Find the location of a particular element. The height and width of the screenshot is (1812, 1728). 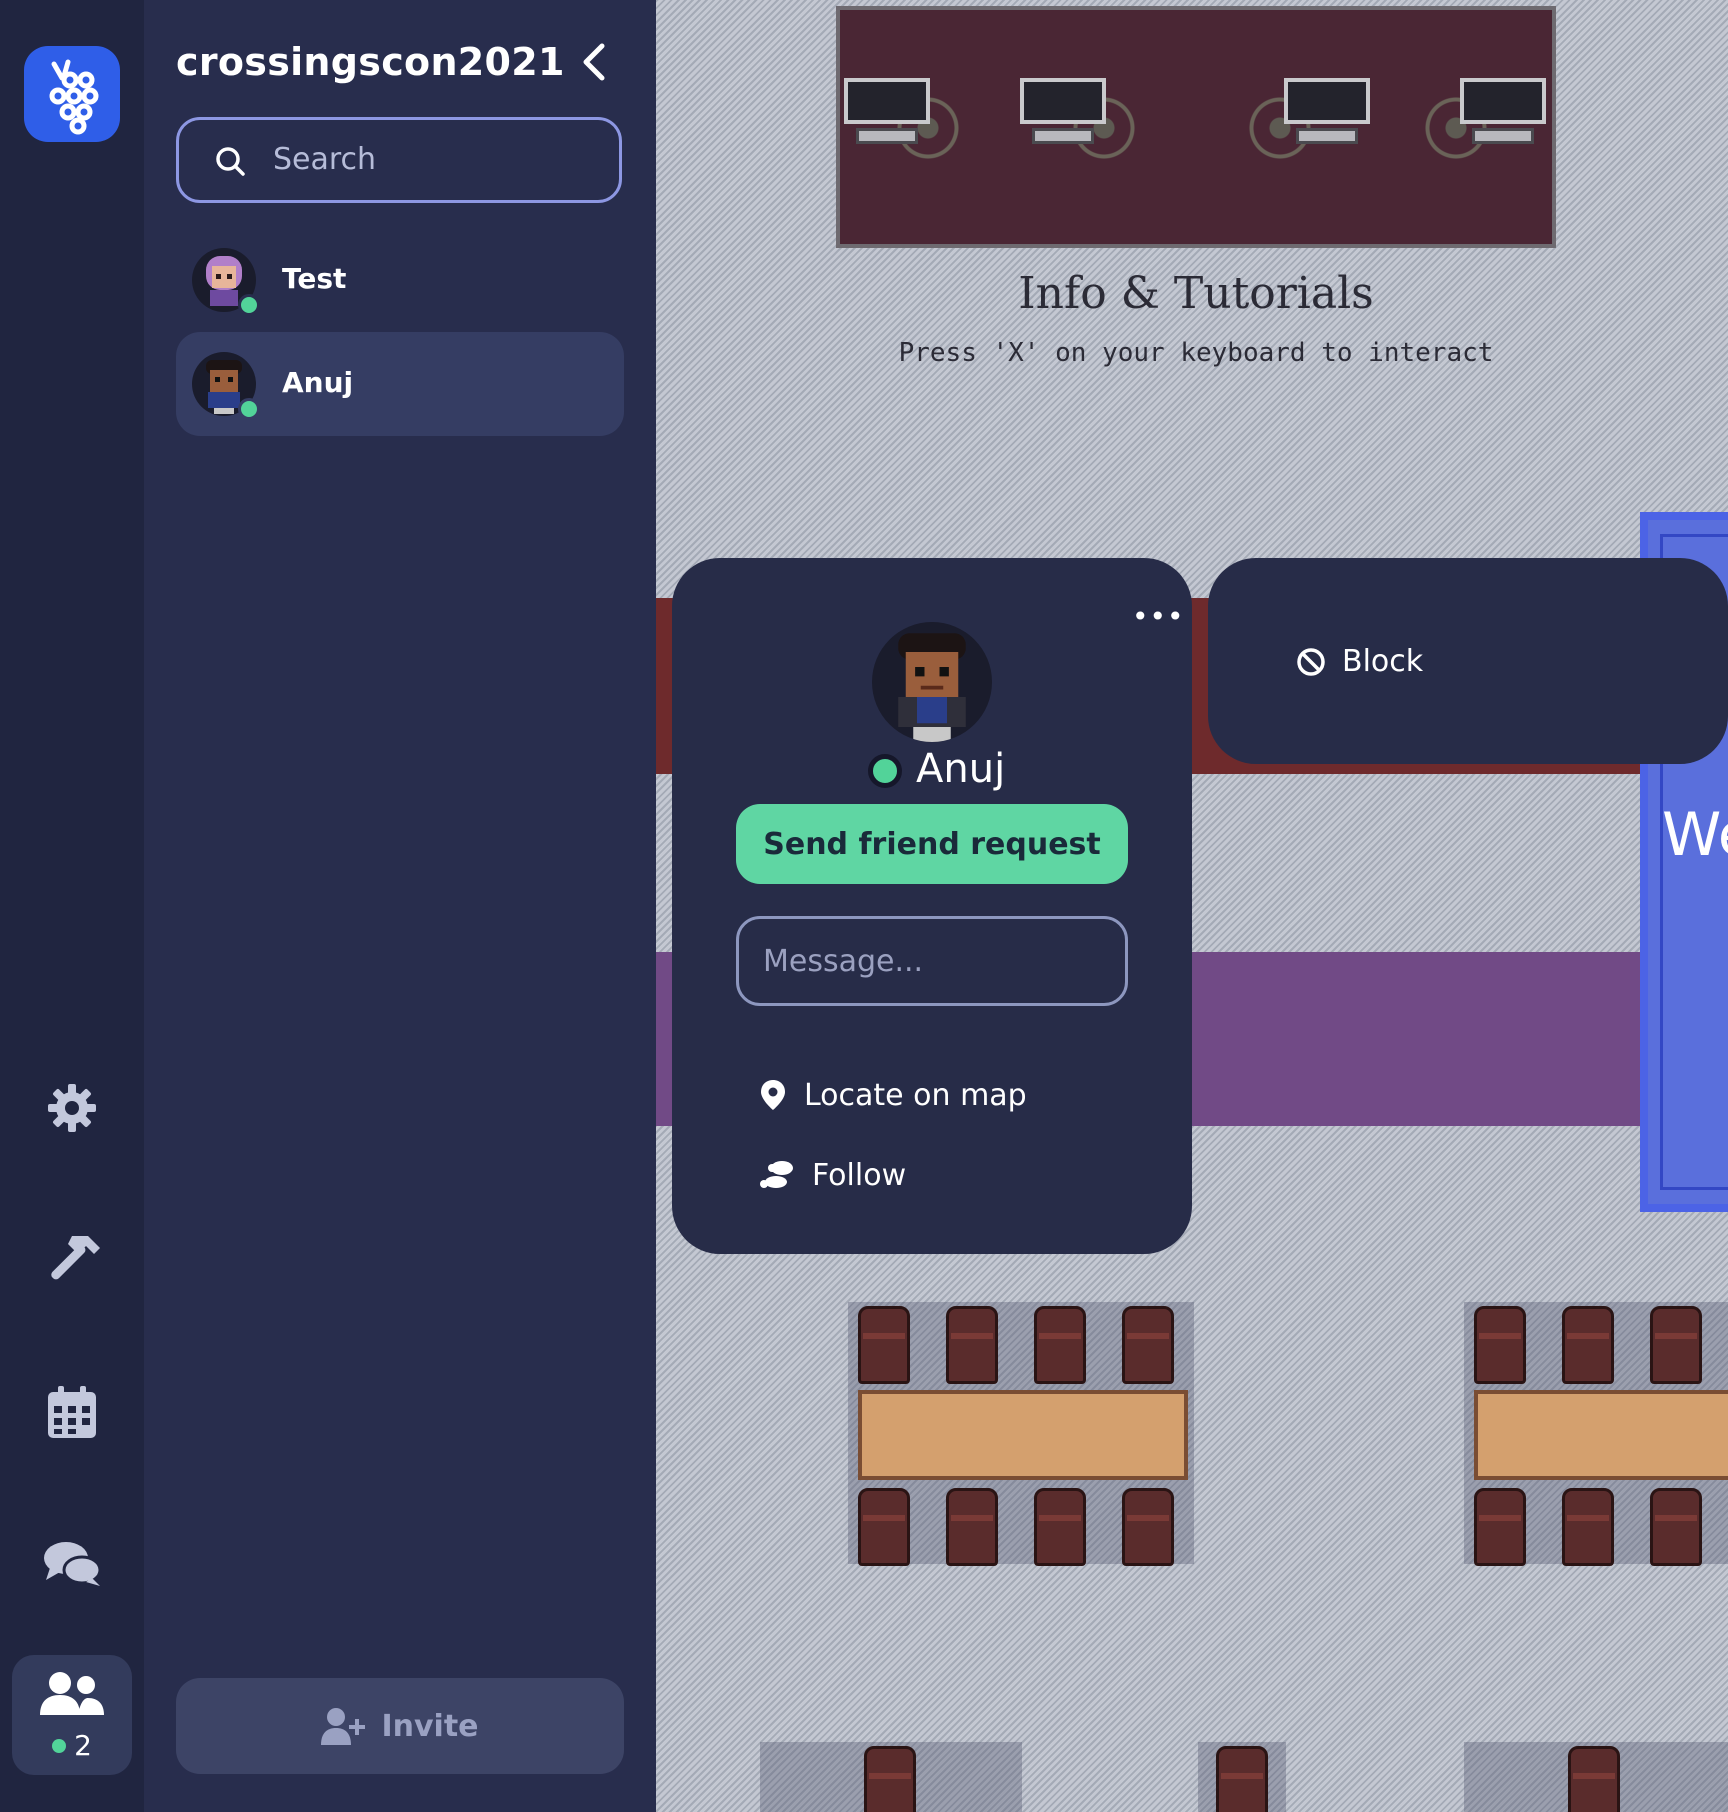

map-pin-icon is located at coordinates (773, 1095).